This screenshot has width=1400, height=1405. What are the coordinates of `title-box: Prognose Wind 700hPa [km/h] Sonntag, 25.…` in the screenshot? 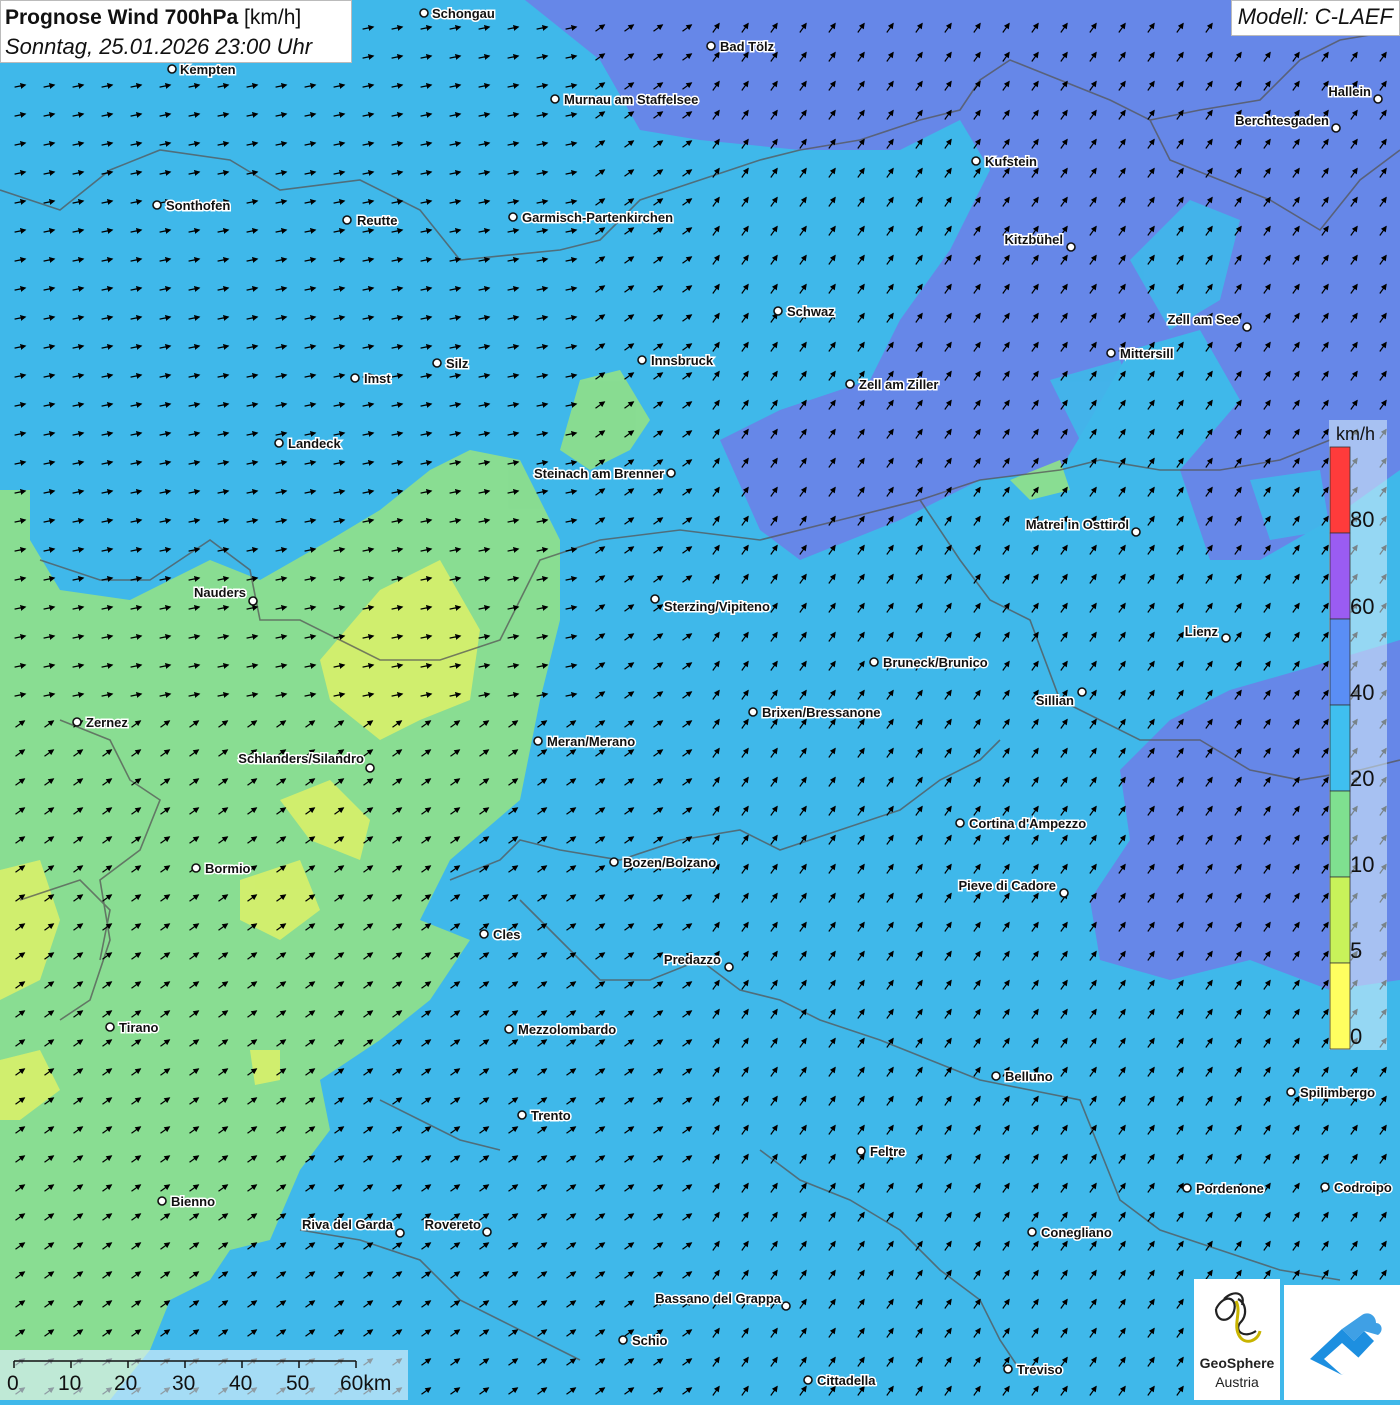 It's located at (176, 31).